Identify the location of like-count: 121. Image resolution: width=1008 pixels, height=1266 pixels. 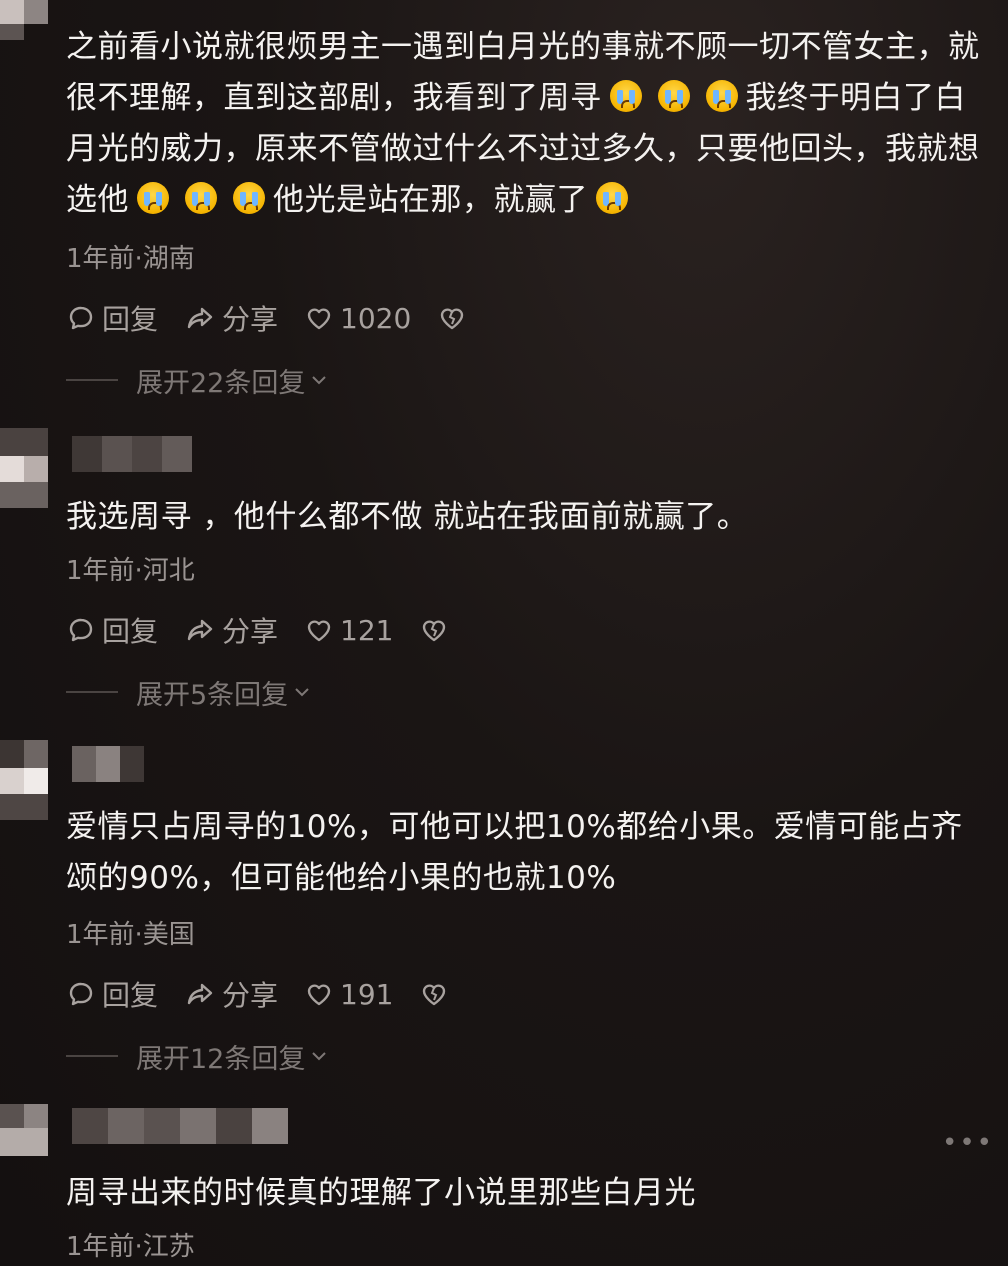
(367, 630).